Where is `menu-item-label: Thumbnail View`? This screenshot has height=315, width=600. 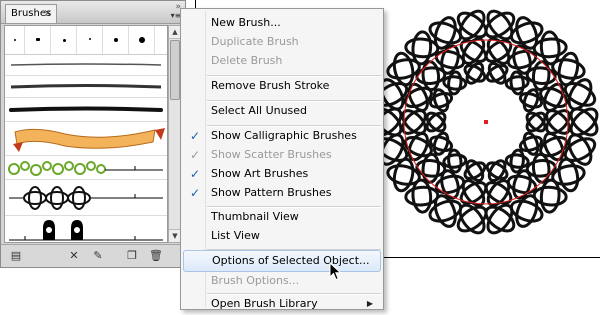 menu-item-label: Thumbnail View is located at coordinates (255, 216).